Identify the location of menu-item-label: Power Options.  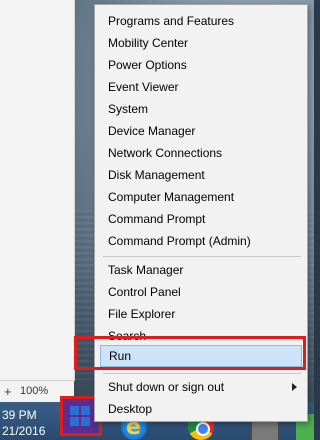
(147, 65).